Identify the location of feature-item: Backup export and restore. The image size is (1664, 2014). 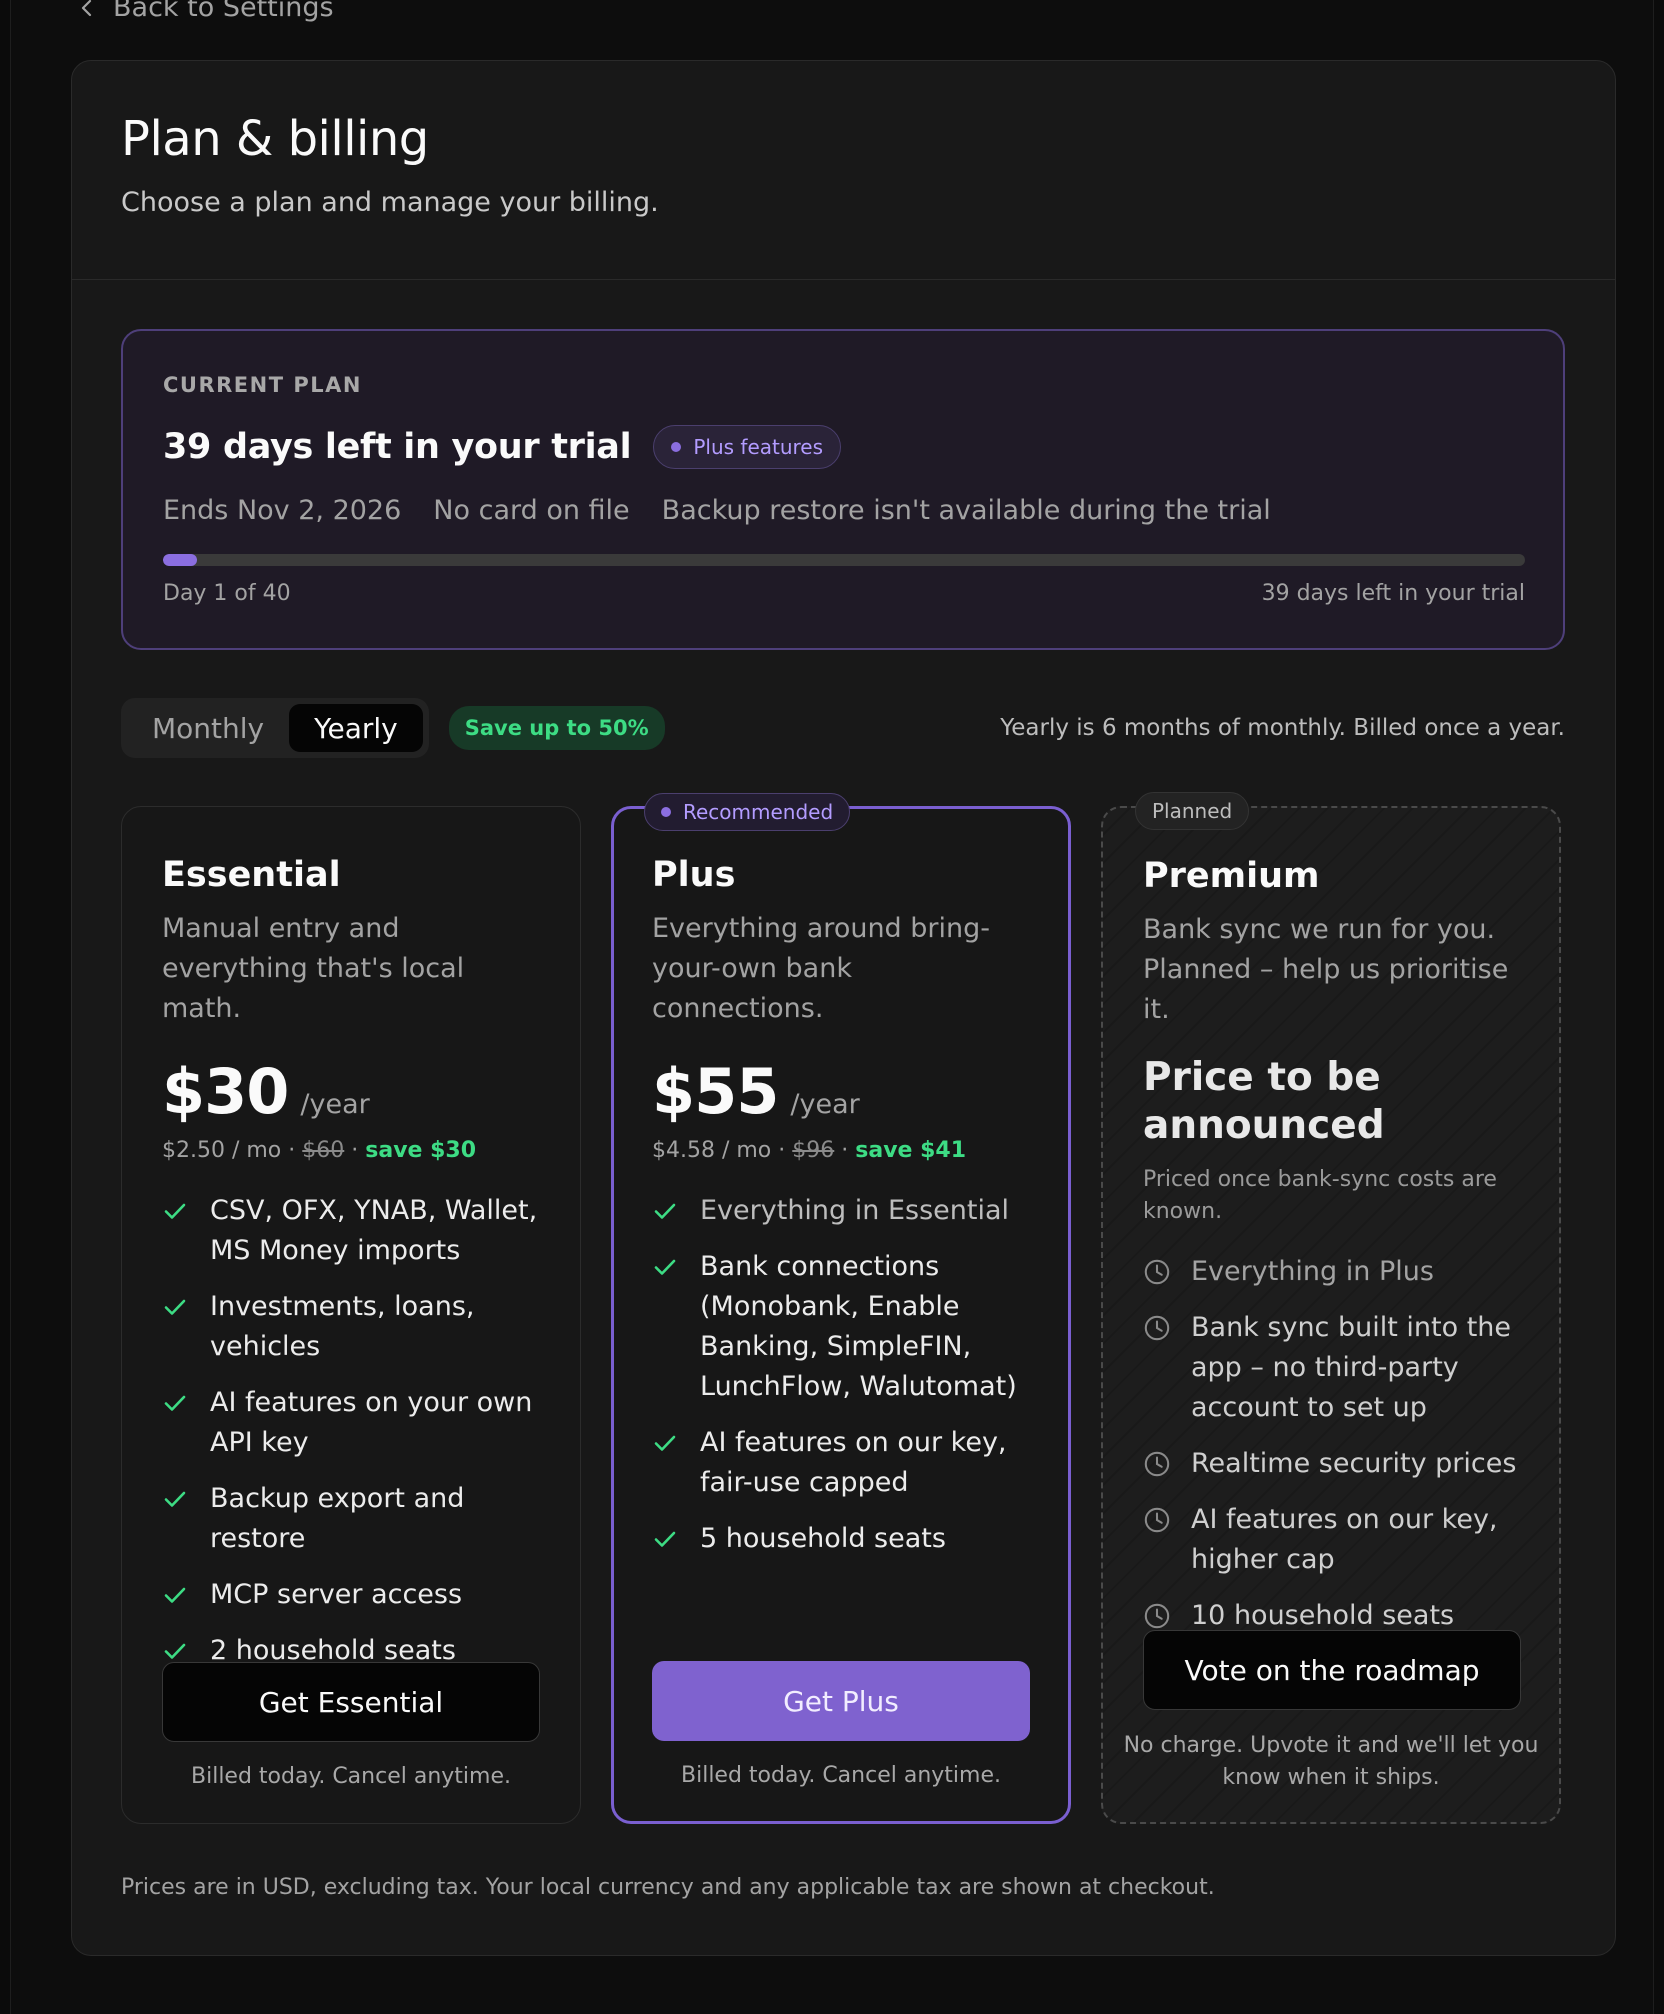
(351, 1519).